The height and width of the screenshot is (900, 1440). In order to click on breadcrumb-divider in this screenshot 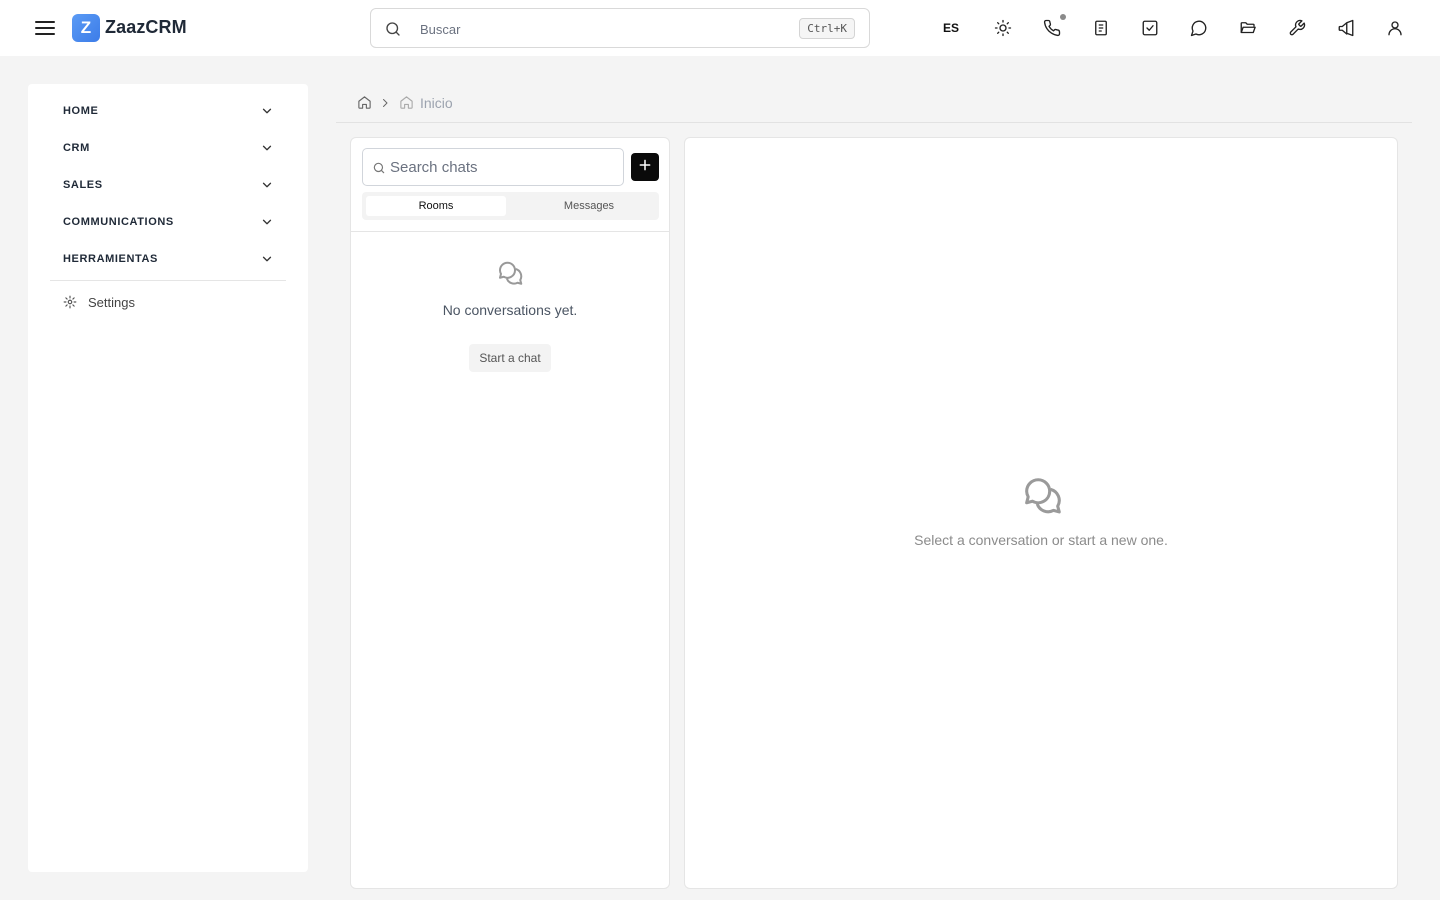, I will do `click(874, 122)`.